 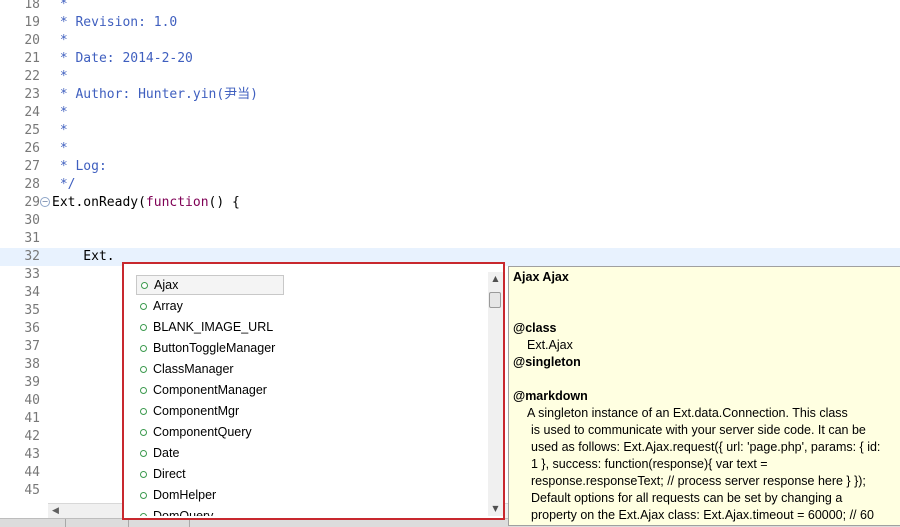 I want to click on completion-item: DomHelper, so click(x=210, y=495).